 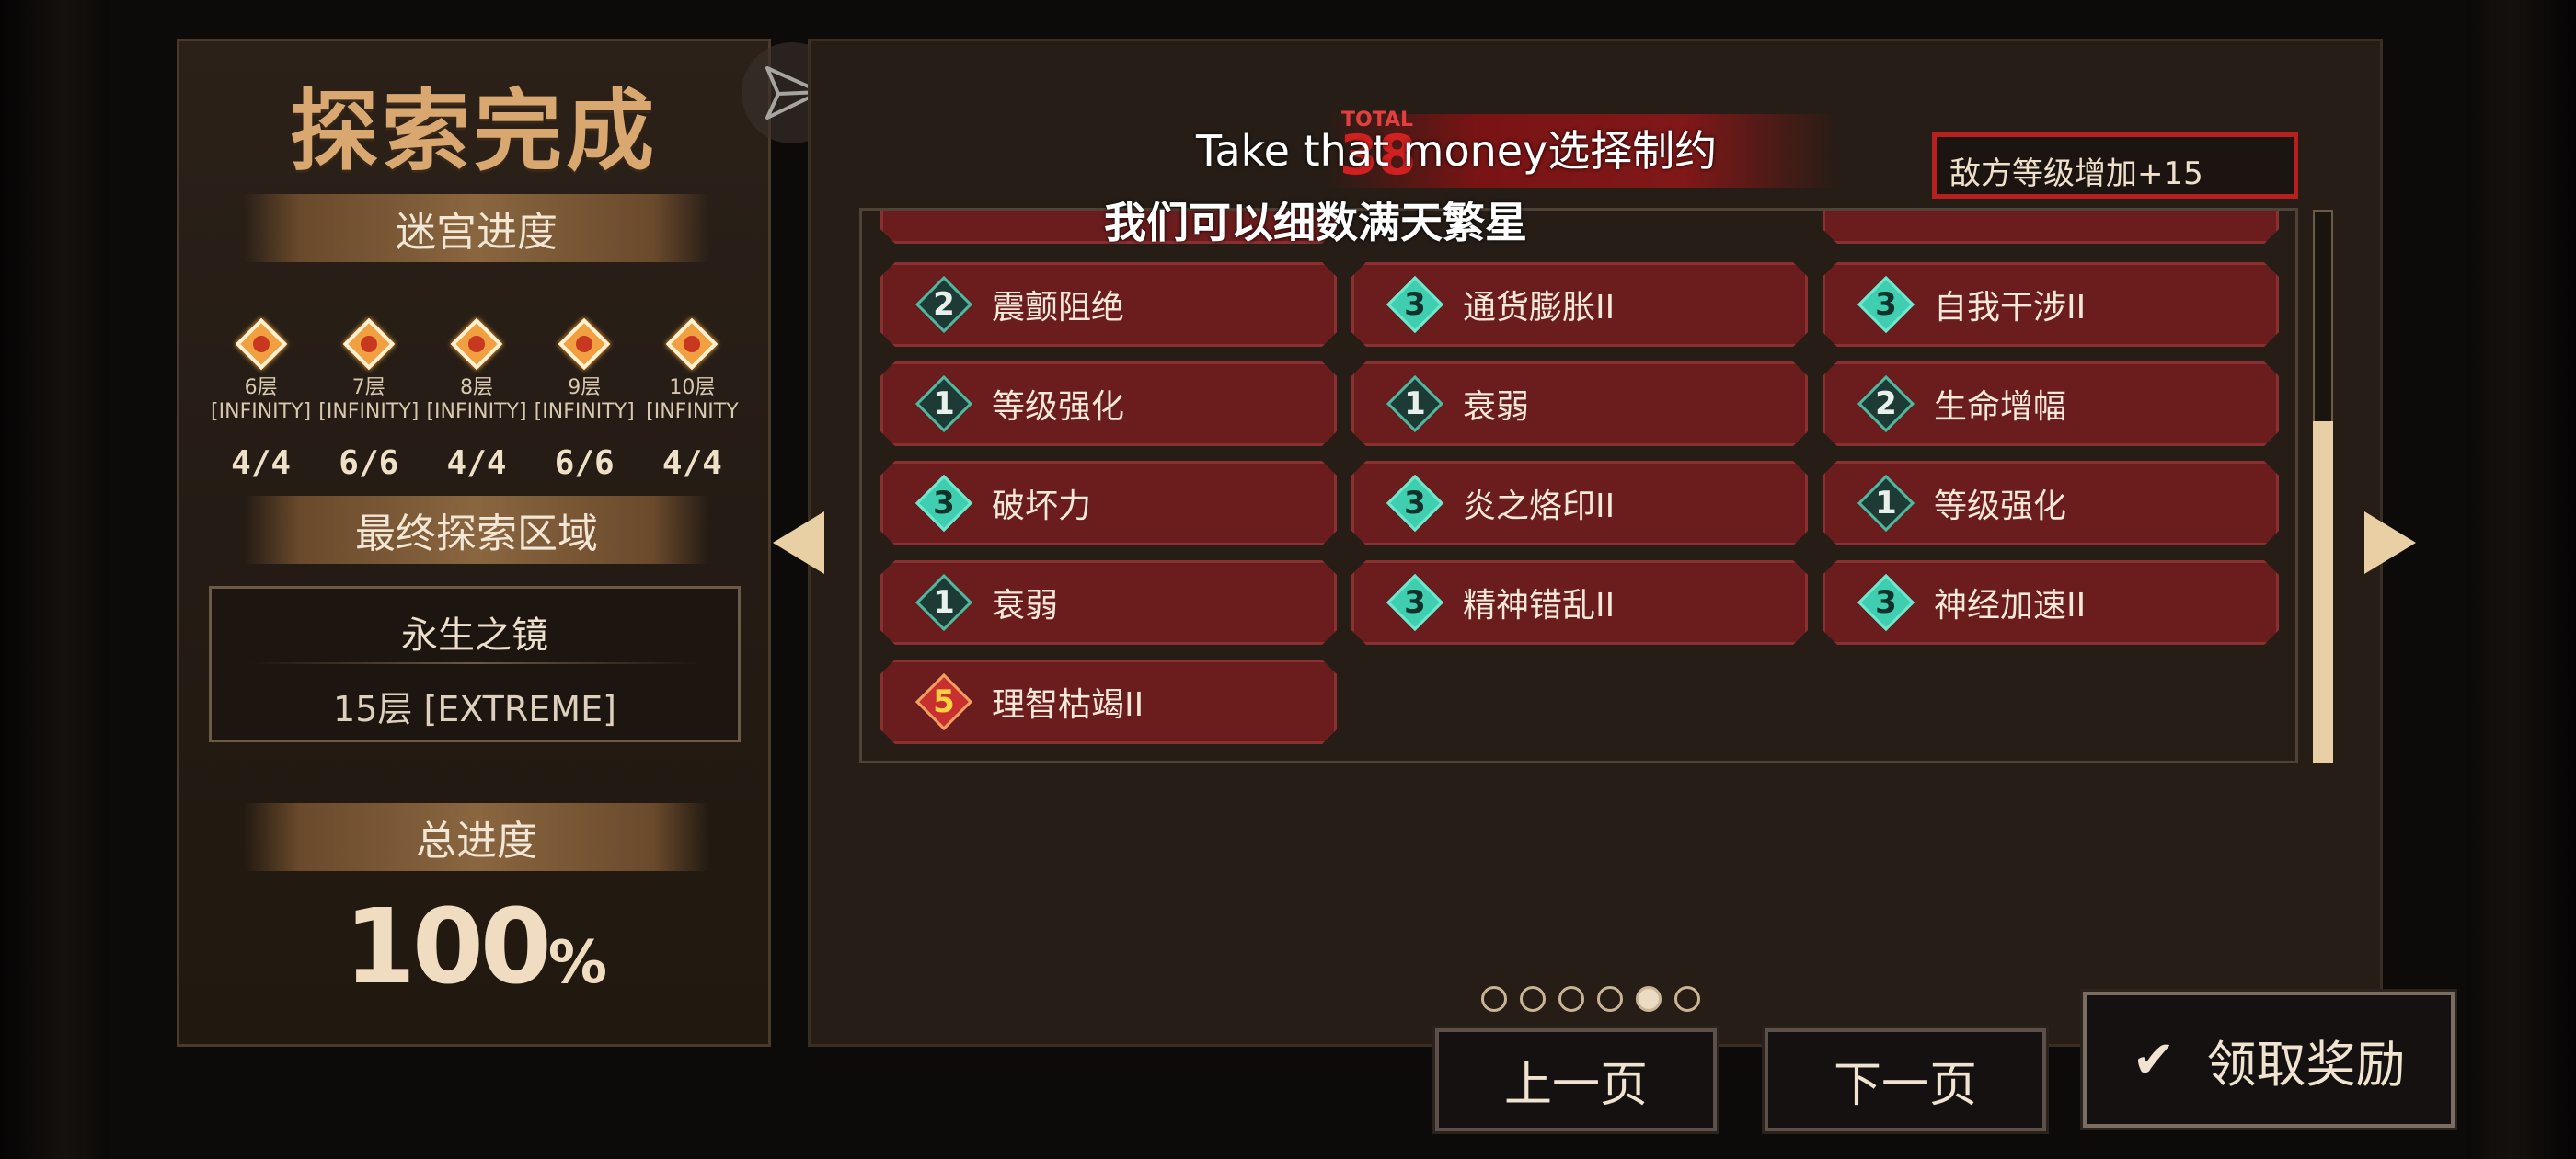 I want to click on final-zone-box: 永生之镜 15层 [EXTREME], so click(x=475, y=664).